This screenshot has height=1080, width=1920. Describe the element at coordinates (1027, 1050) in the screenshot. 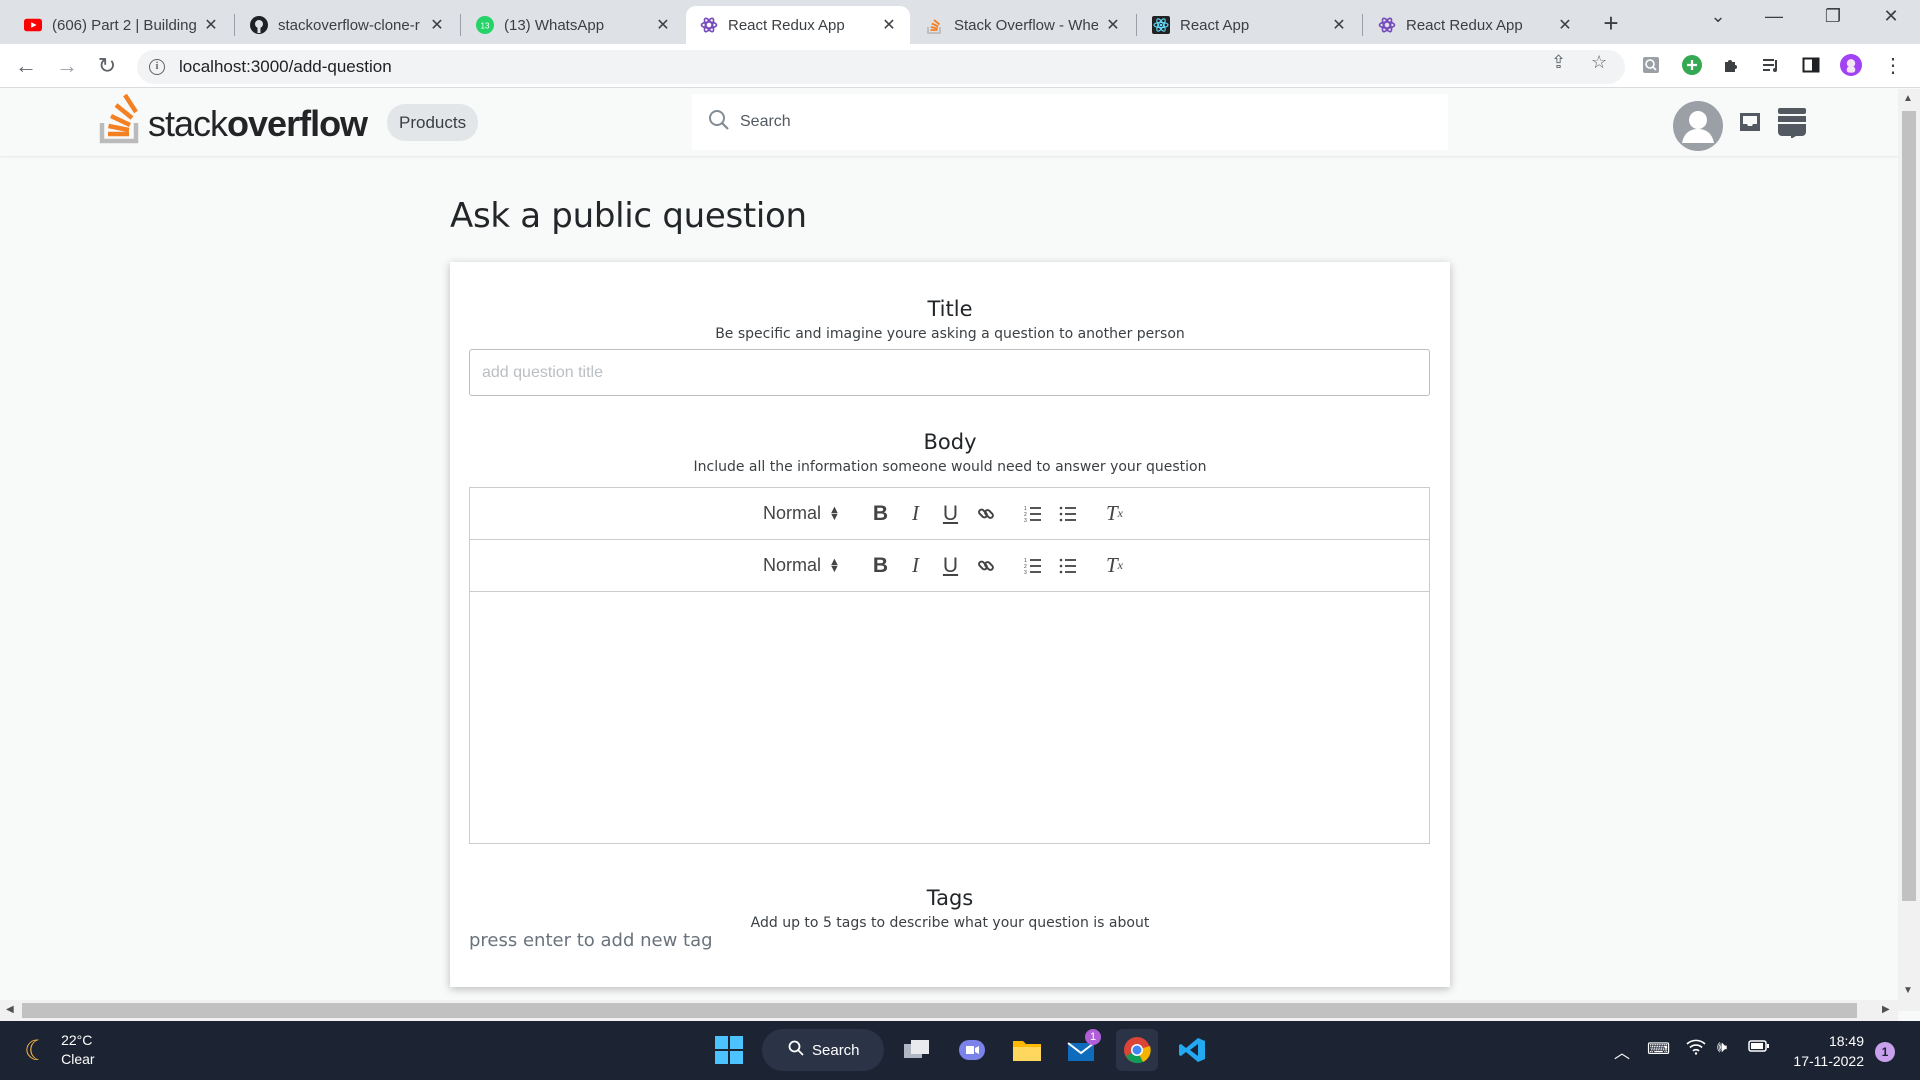

I see `file-explorer-icon` at that location.